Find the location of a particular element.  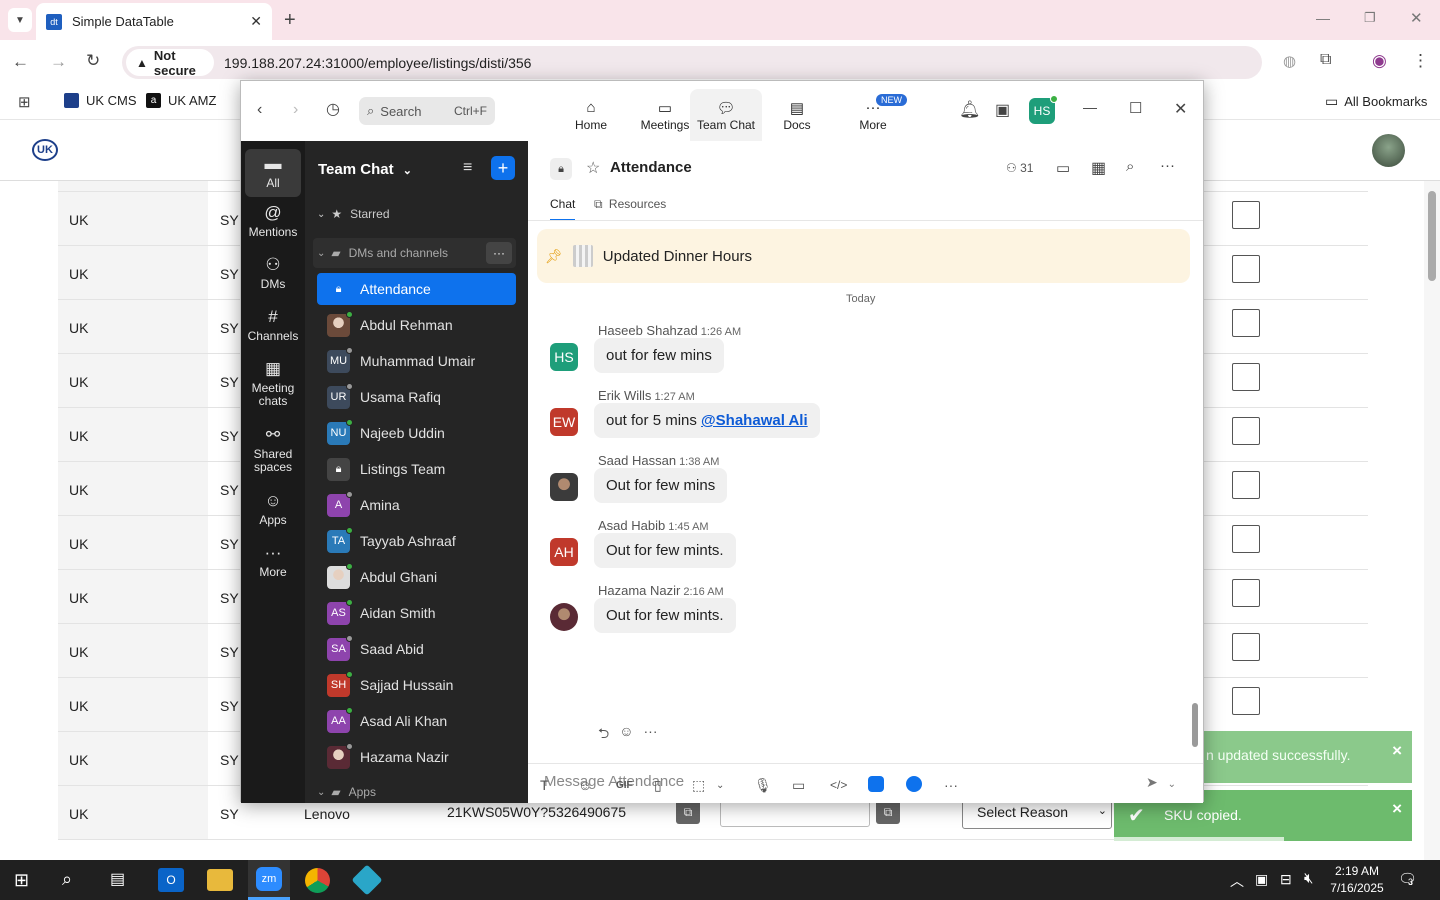

task-view-icon: ▤ is located at coordinates (117, 879).